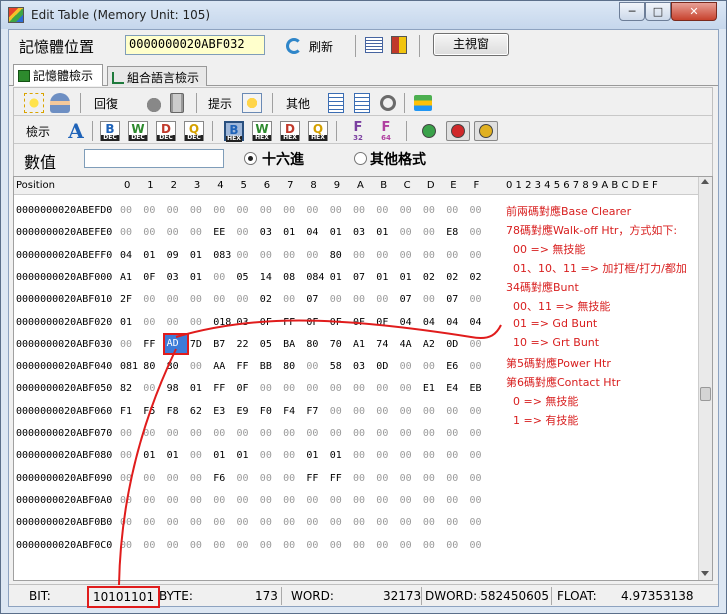 Image resolution: width=727 pixels, height=614 pixels. I want to click on memory-cell: 05, so click(246, 277).